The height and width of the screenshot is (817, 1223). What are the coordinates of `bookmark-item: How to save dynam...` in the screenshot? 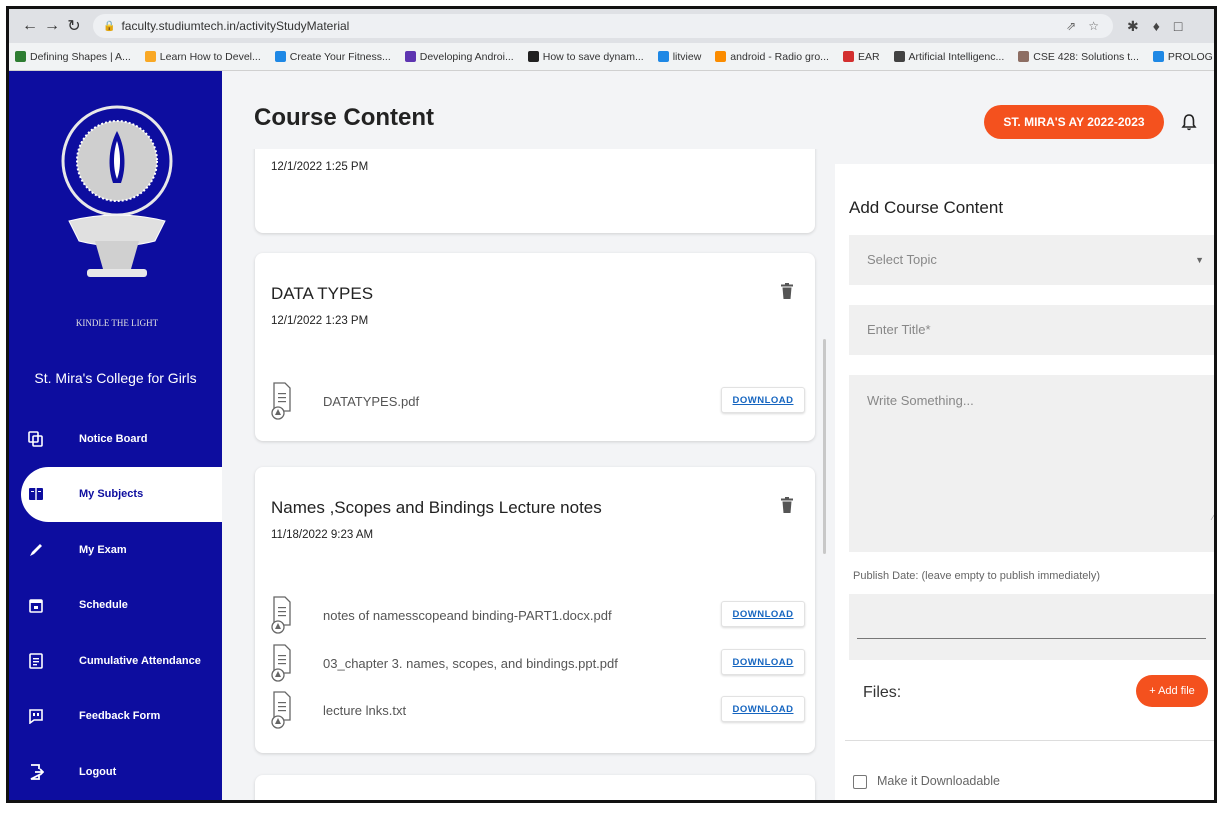 It's located at (585, 57).